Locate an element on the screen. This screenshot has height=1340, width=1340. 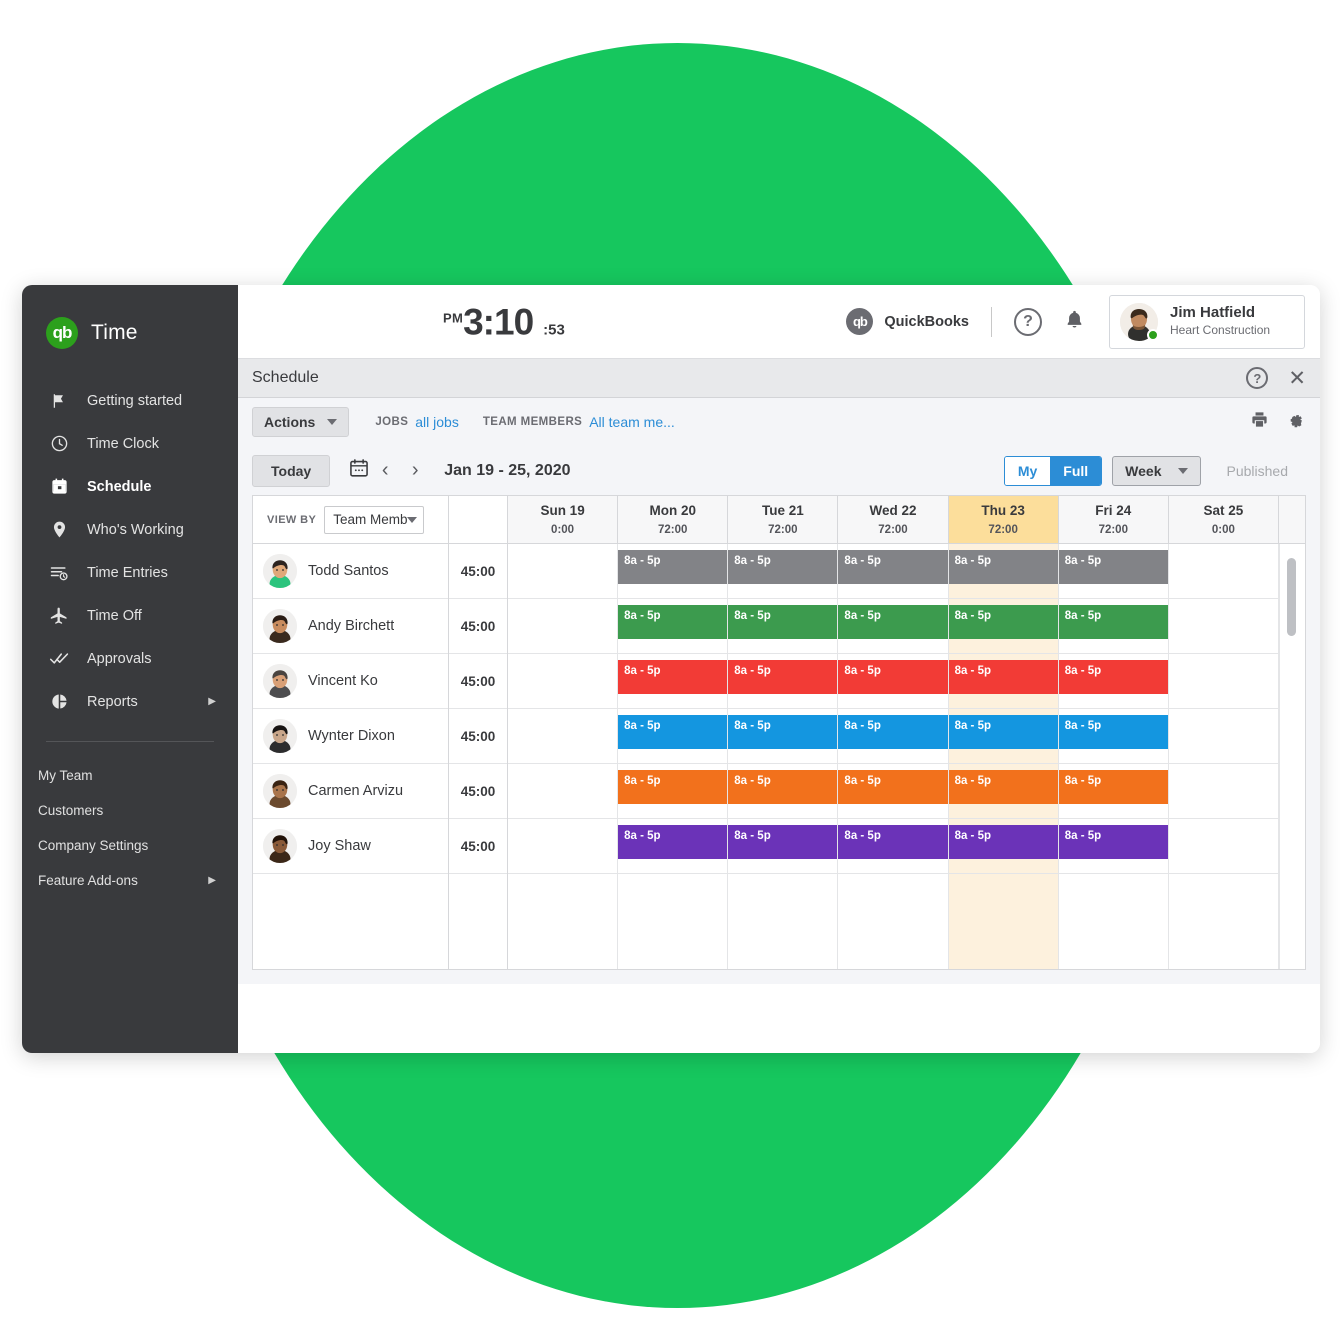
sidebar-item-schedule: Schedule is located at coordinates (130, 486).